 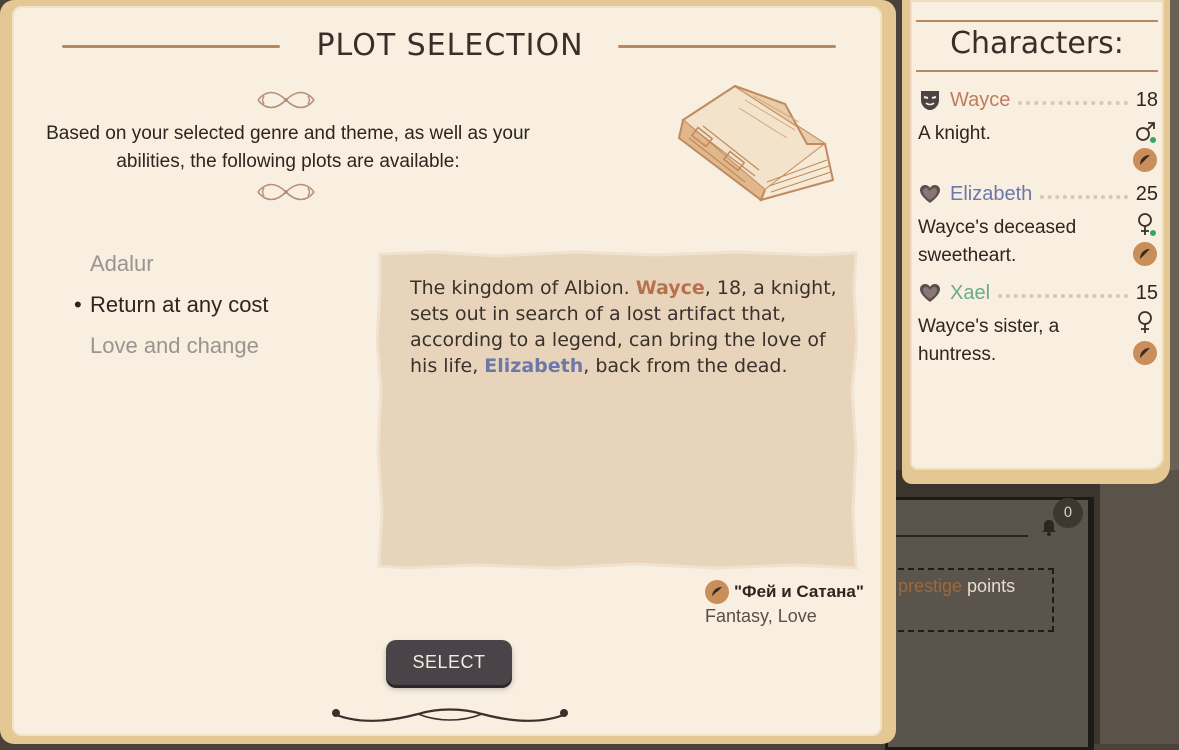 I want to click on chars-rule-top, so click(x=1037, y=21).